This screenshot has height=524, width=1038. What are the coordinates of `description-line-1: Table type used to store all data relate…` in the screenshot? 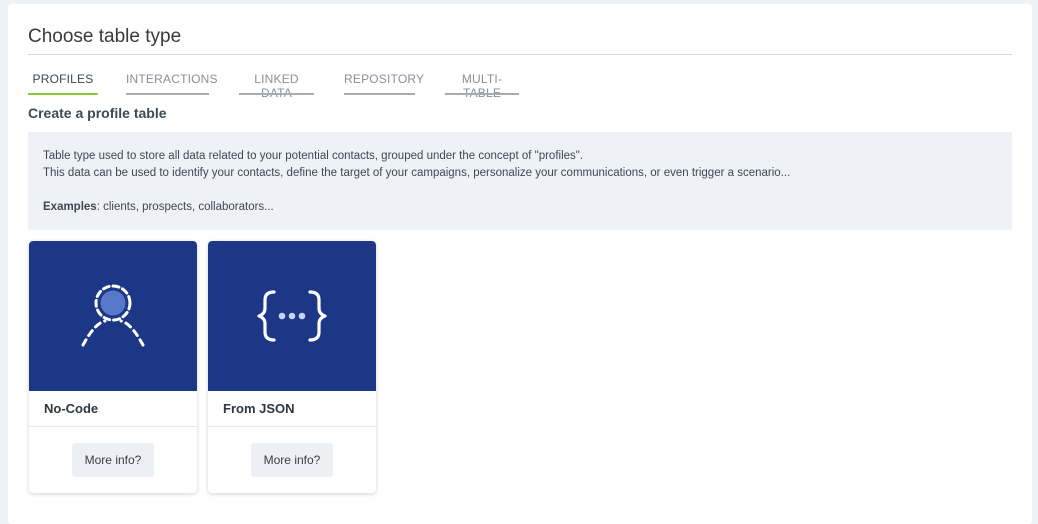 It's located at (313, 156).